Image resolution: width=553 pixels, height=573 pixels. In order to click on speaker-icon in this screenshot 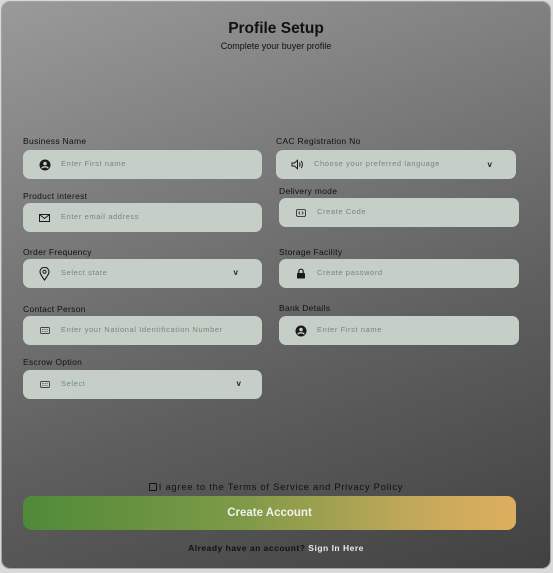, I will do `click(297, 164)`.